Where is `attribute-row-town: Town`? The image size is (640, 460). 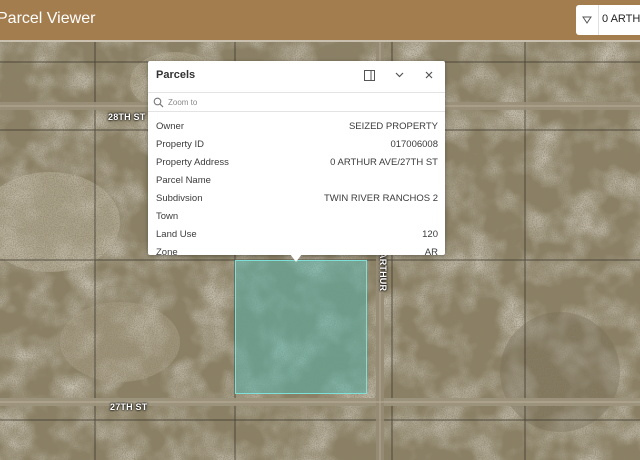
attribute-row-town: Town is located at coordinates (296, 217).